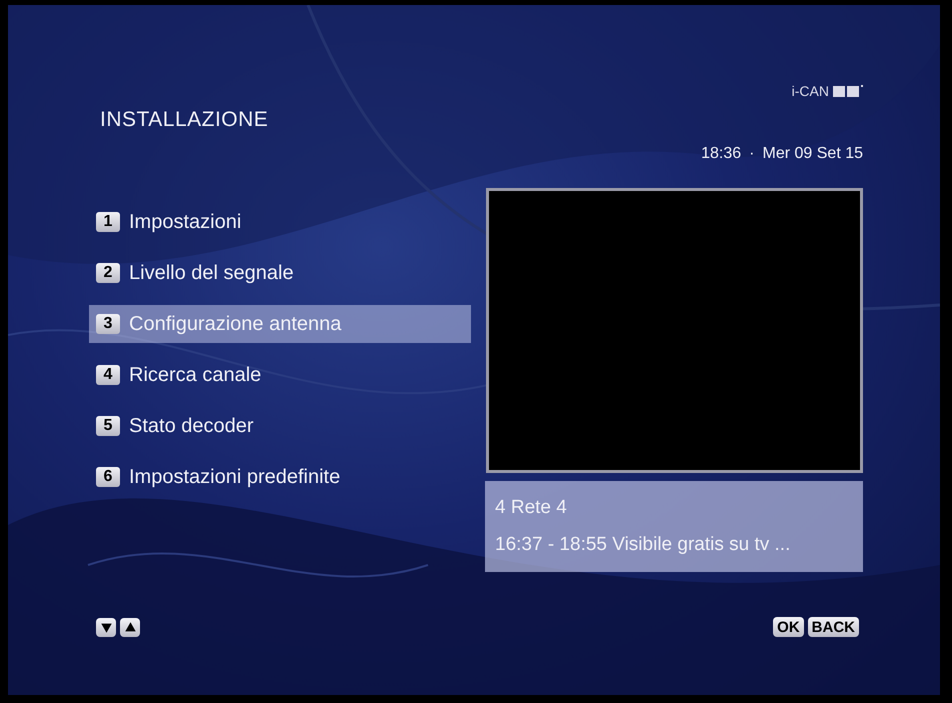  Describe the element at coordinates (130, 627) in the screenshot. I see `up-arrow-key-icon` at that location.